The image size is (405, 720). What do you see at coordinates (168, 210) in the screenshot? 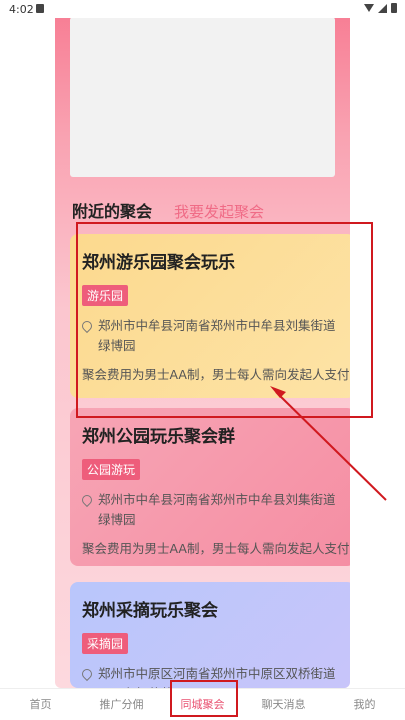
I see `section-tabs: 附近的聚会 我要发起聚会` at bounding box center [168, 210].